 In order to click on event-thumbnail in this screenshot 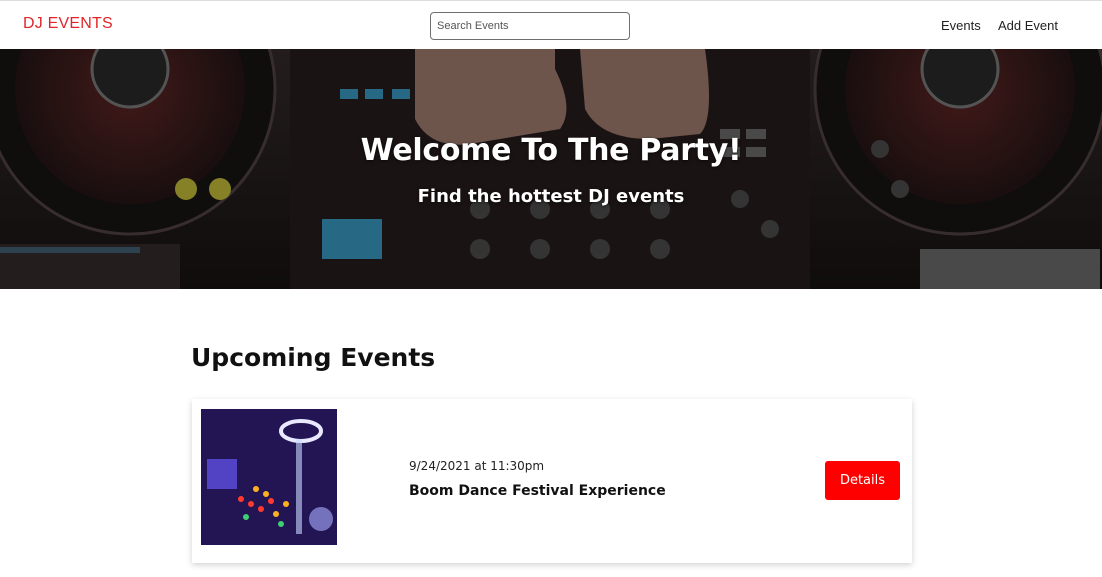, I will do `click(269, 477)`.